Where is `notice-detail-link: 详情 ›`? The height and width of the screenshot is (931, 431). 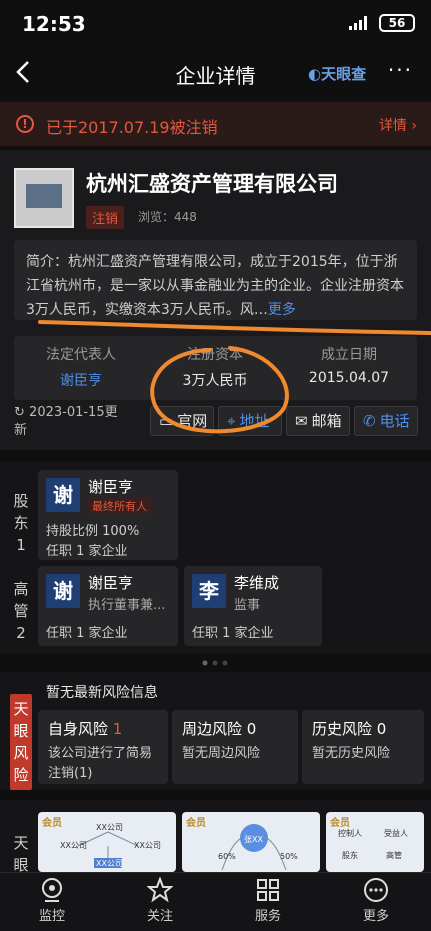 notice-detail-link: 详情 › is located at coordinates (398, 125).